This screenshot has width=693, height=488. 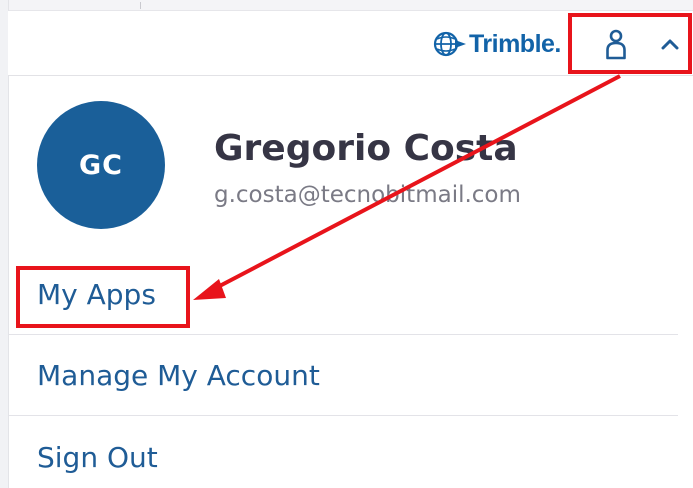 I want to click on divider, so click(x=140, y=5).